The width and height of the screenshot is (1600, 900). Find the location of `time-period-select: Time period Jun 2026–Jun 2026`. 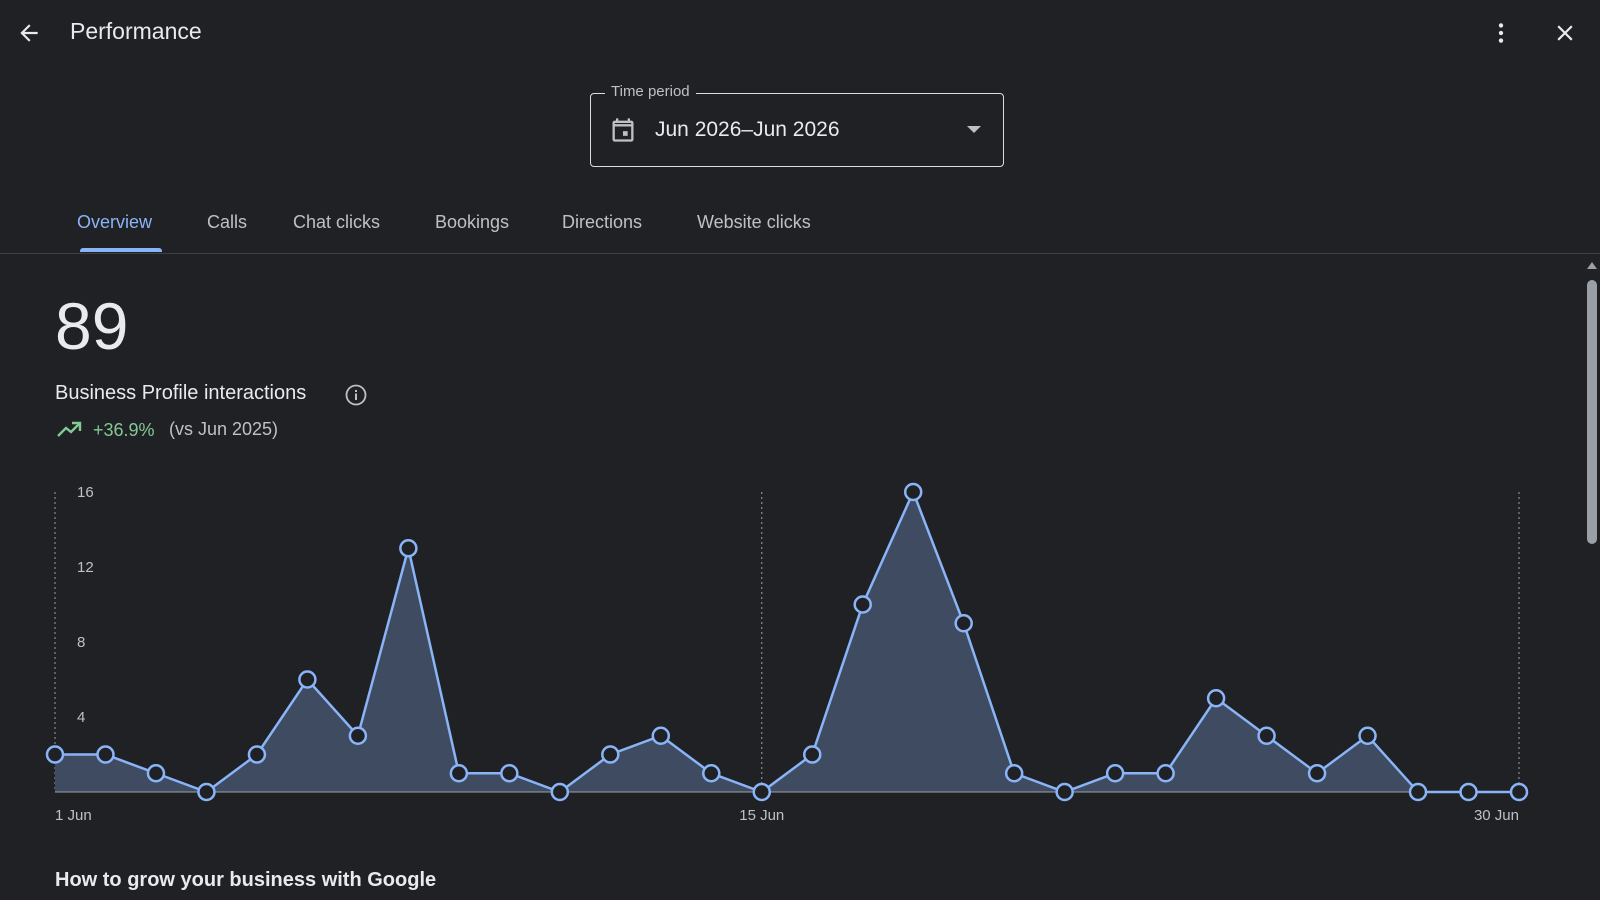

time-period-select: Time period Jun 2026–Jun 2026 is located at coordinates (797, 125).